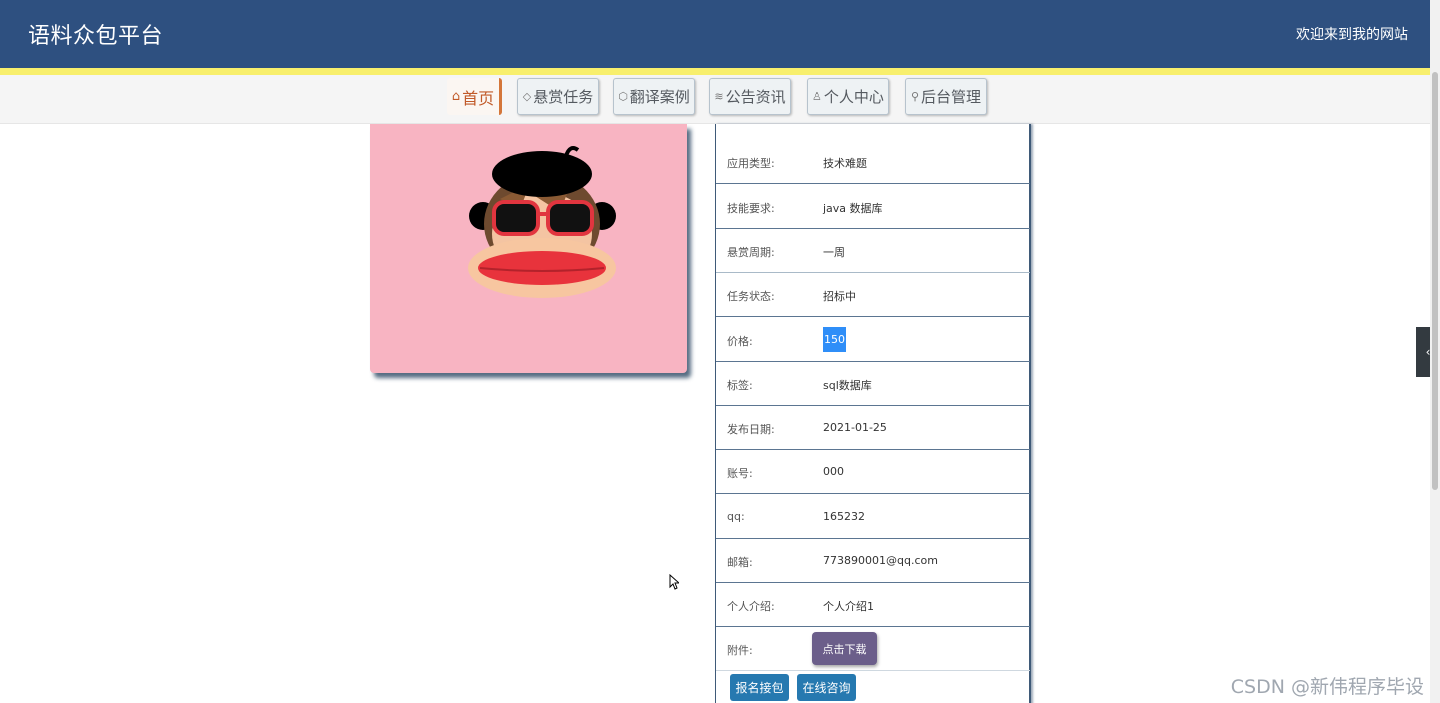  What do you see at coordinates (853, 97) in the screenshot?
I see `nav-label: 个人中心` at bounding box center [853, 97].